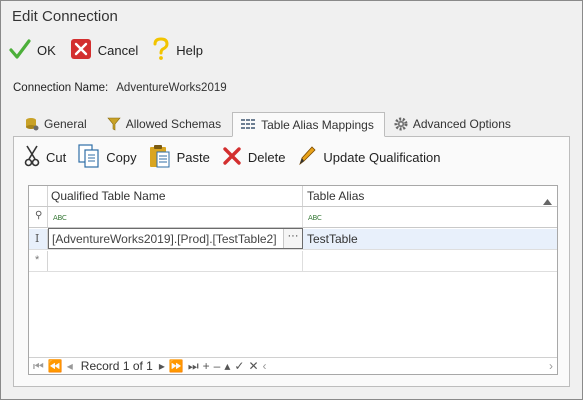  I want to click on qualified-name-value: [AdventureWorks2019].[Prod].[TestTable2], so click(164, 239).